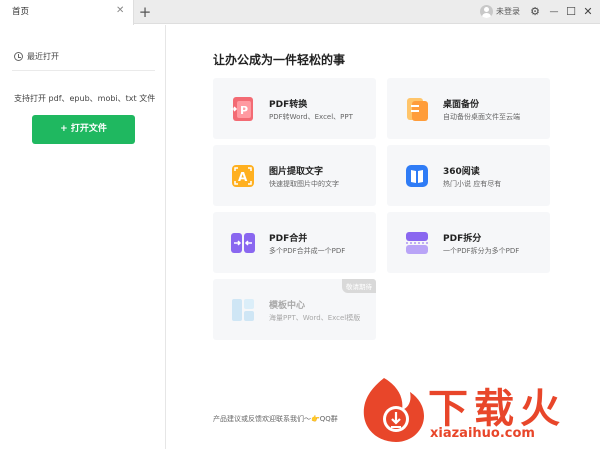 The width and height of the screenshot is (600, 449). Describe the element at coordinates (243, 243) in the screenshot. I see `pdf-merge-icon` at that location.